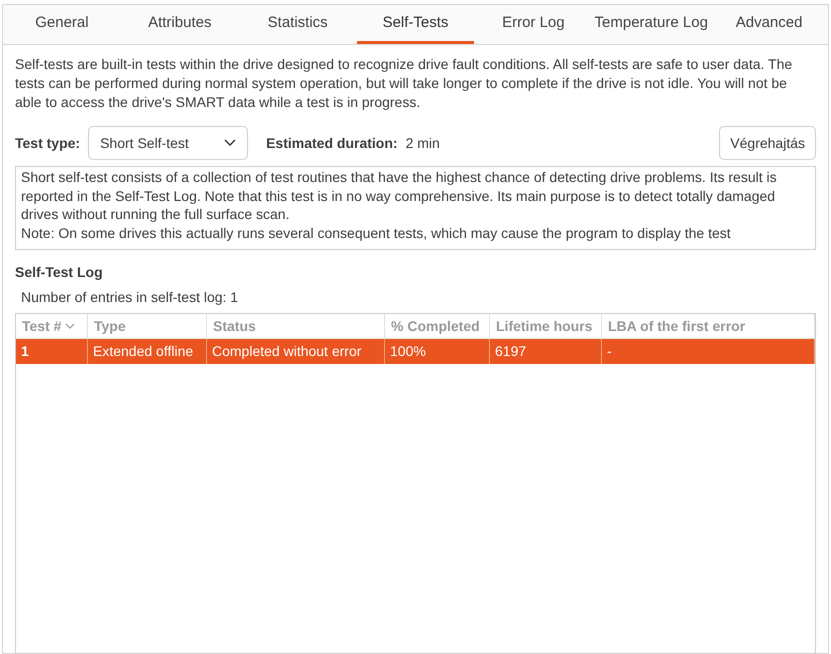  Describe the element at coordinates (168, 143) in the screenshot. I see `test-type-dropdown: Short Self-test` at that location.